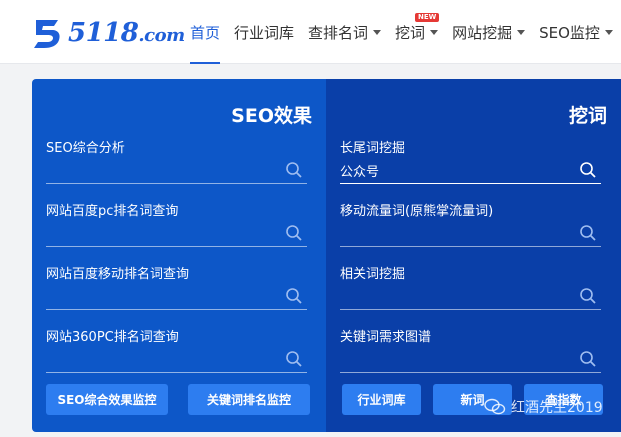 Image resolution: width=621 pixels, height=437 pixels. I want to click on field-label: SEO综合分析, so click(85, 148).